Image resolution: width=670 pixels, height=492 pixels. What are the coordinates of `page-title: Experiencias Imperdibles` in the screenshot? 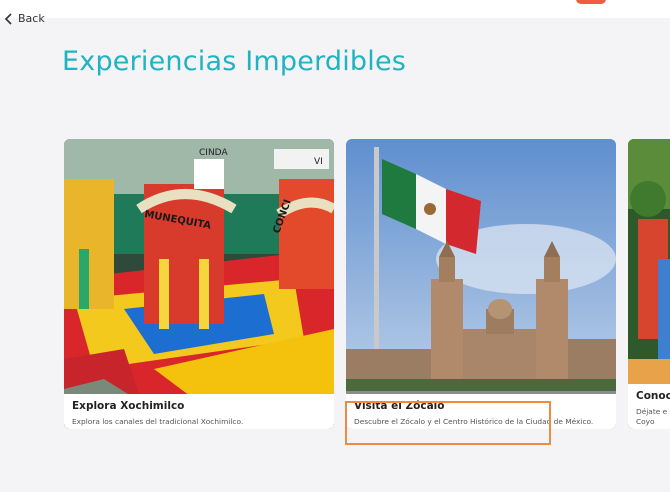 It's located at (234, 61).